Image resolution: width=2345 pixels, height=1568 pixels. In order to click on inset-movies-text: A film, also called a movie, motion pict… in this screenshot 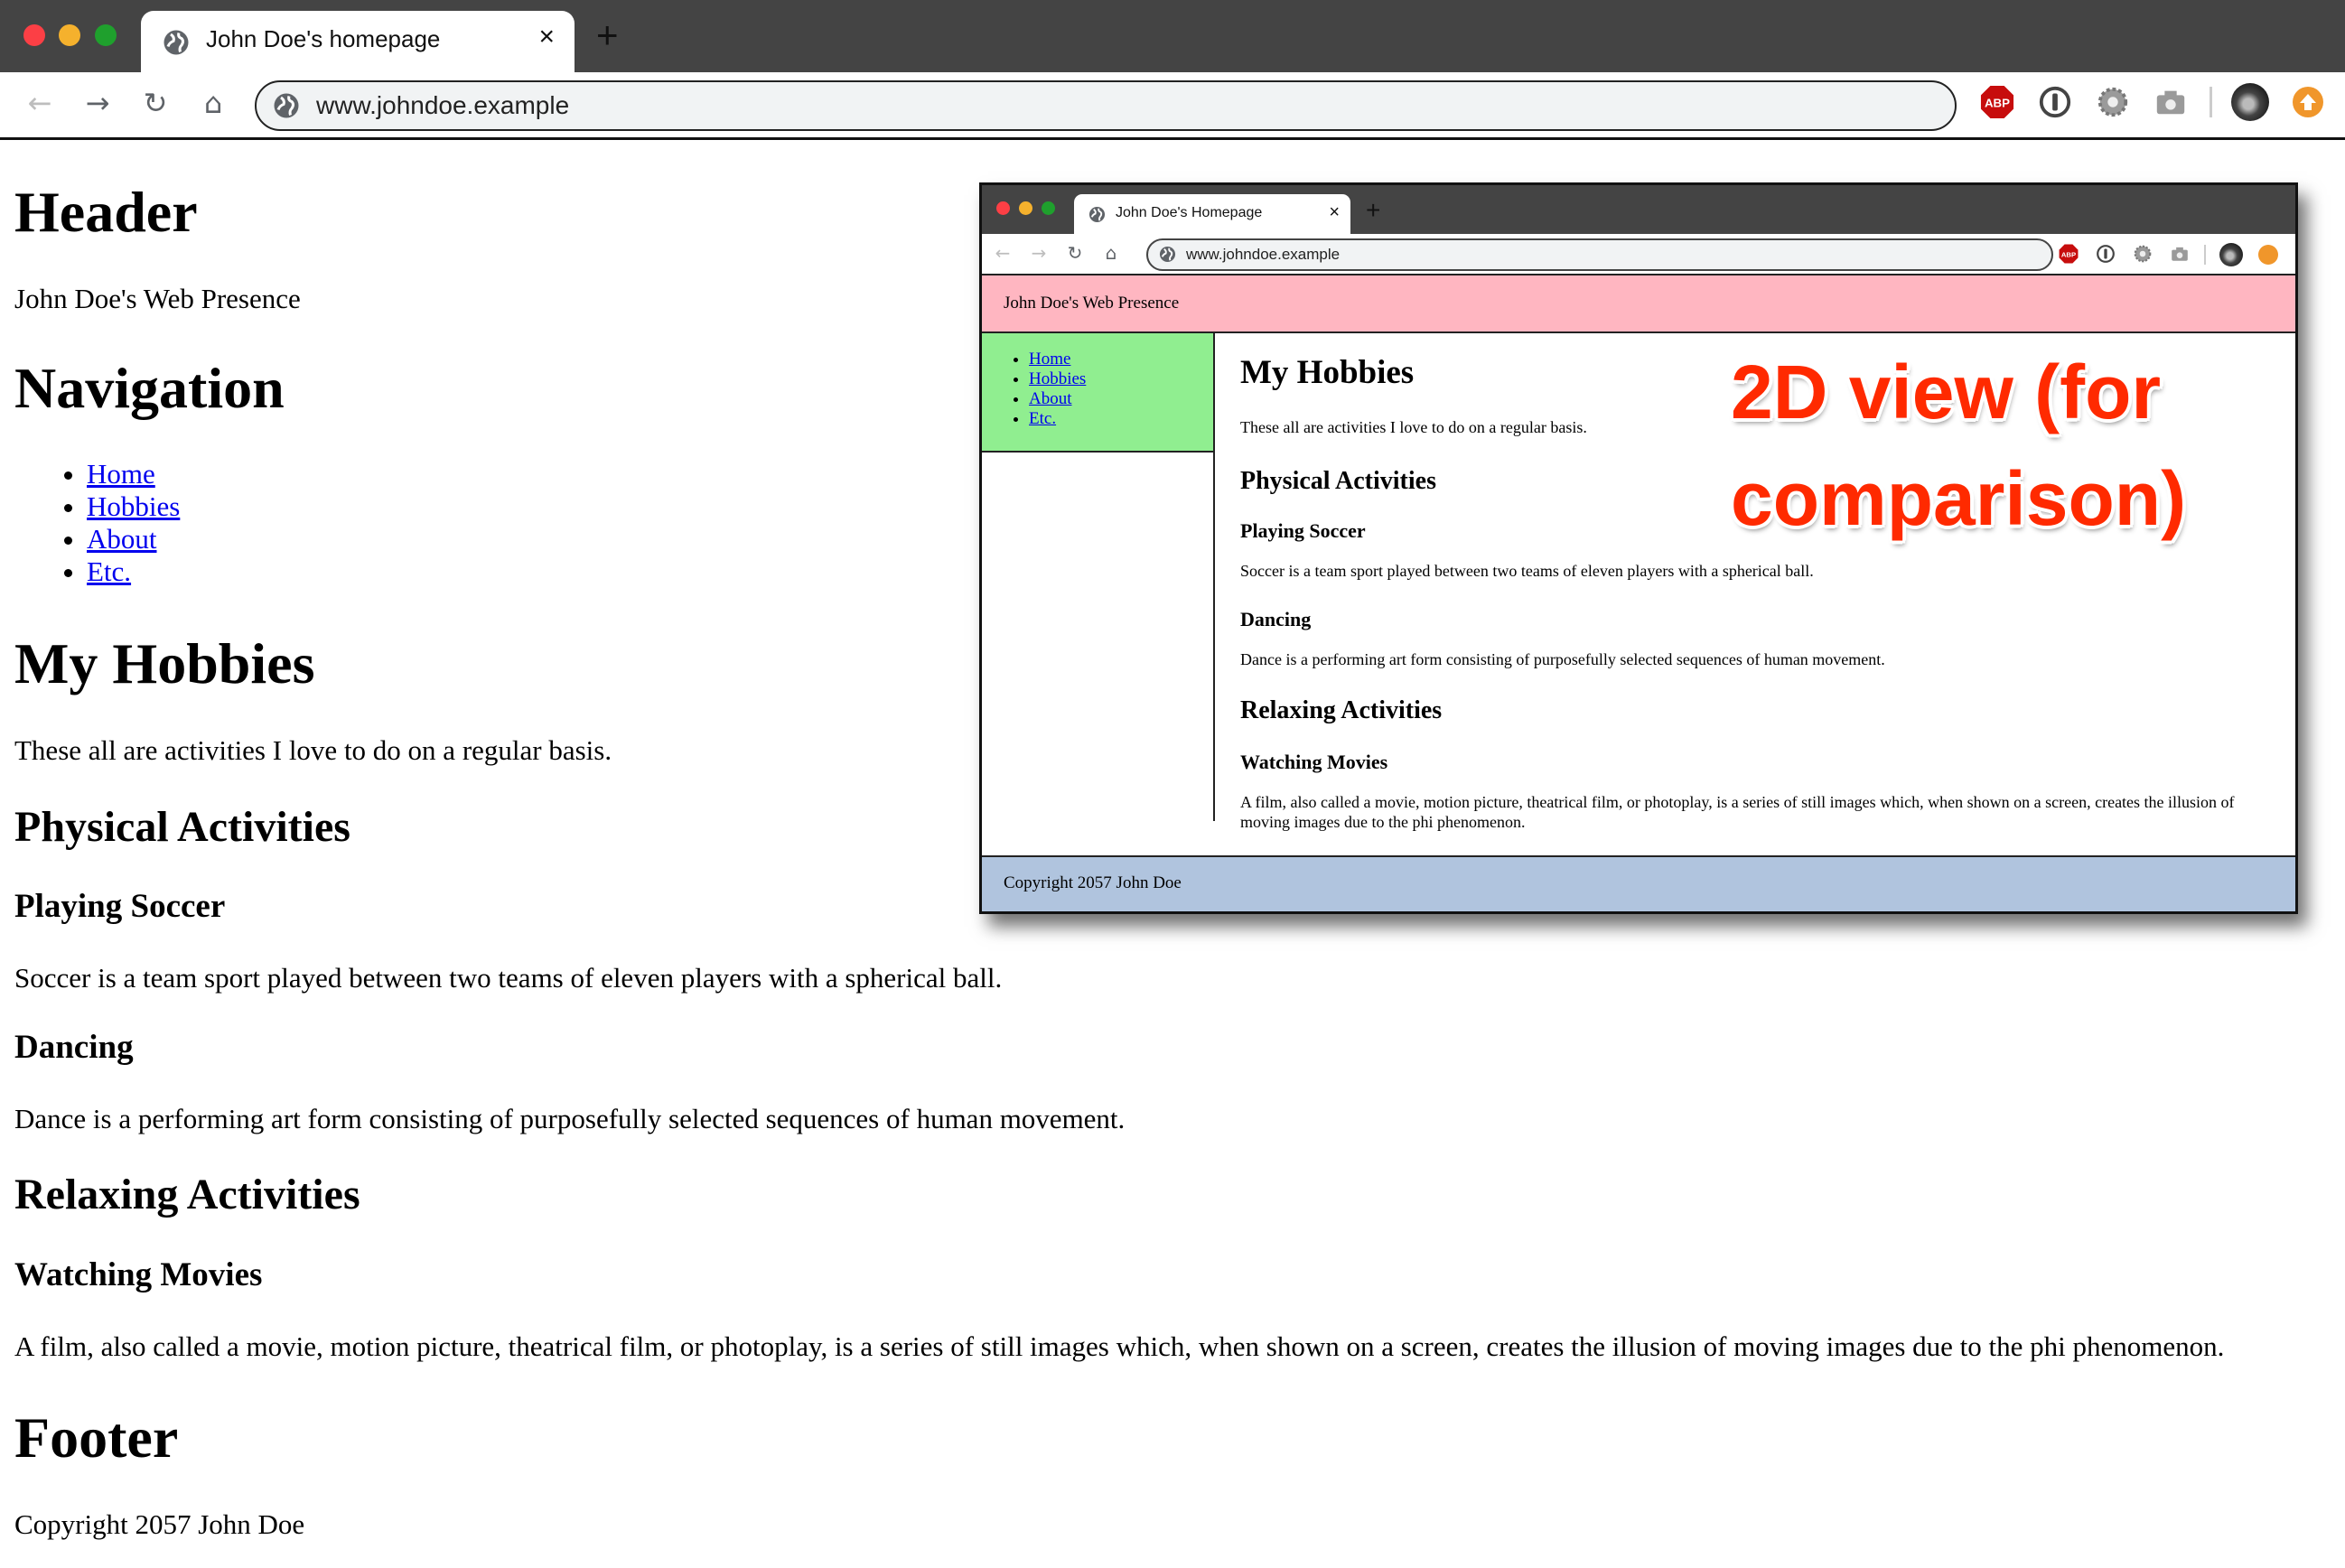, I will do `click(1737, 812)`.